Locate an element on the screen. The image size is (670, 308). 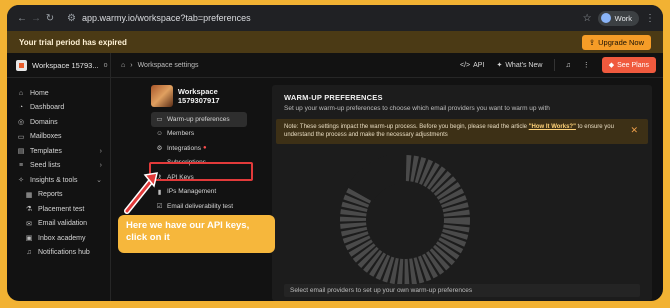
workspace-header: Workspace 1579307917 is located at coordinates (206, 96).